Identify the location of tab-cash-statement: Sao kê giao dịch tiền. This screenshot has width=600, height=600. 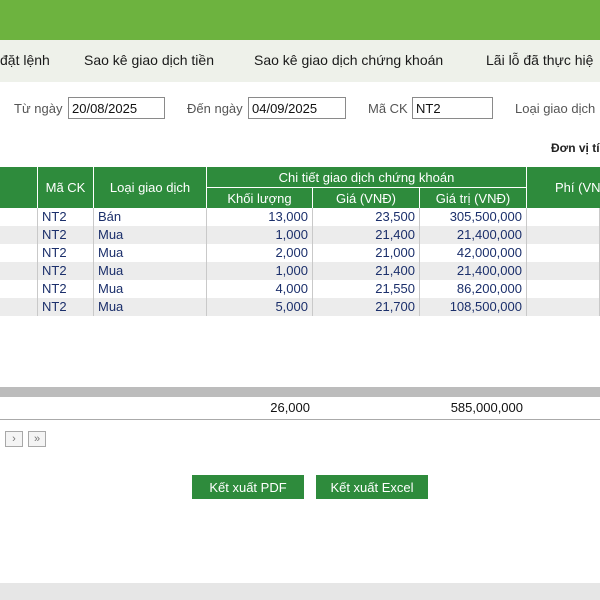
(149, 60).